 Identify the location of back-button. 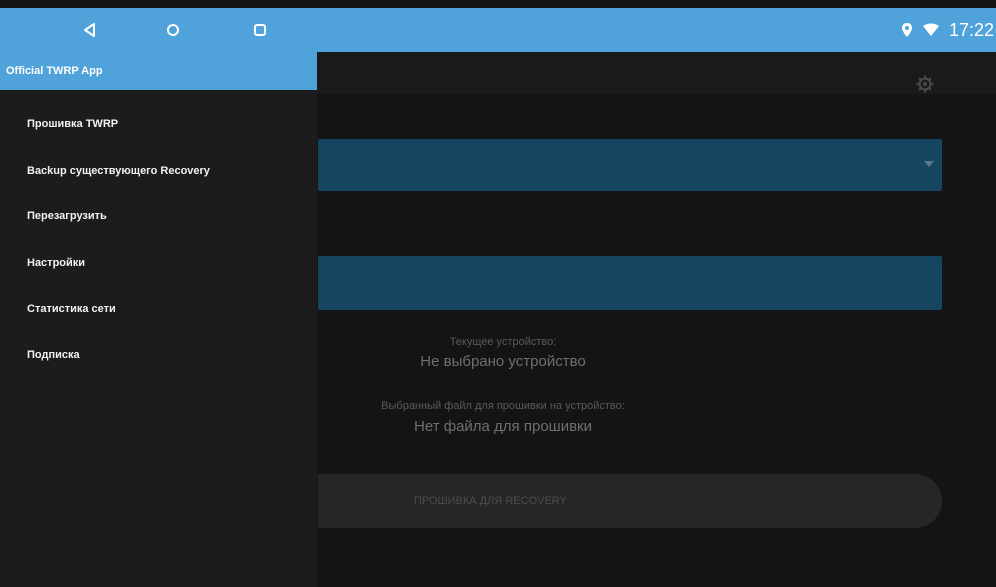
(90, 30).